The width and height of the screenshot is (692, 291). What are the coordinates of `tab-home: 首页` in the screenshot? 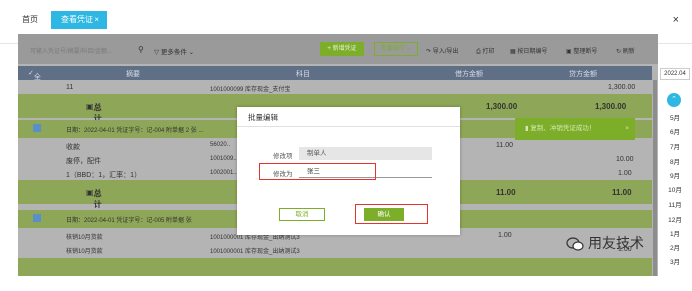 It's located at (30, 19).